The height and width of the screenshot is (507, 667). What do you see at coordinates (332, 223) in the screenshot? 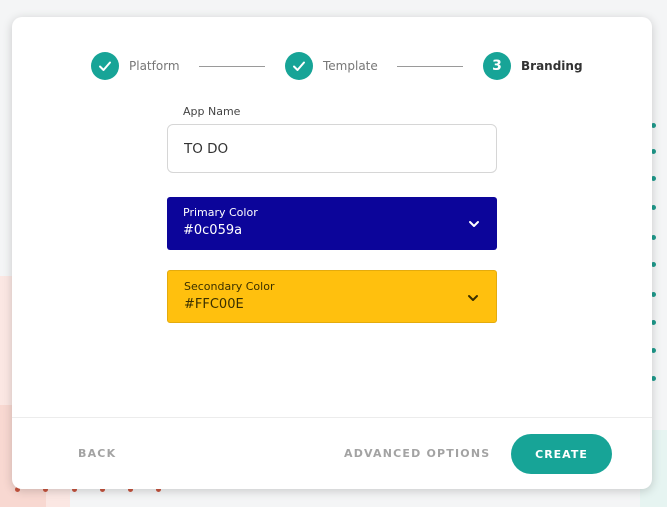
I see `primary-color-select: Primary Color #0c059a` at bounding box center [332, 223].